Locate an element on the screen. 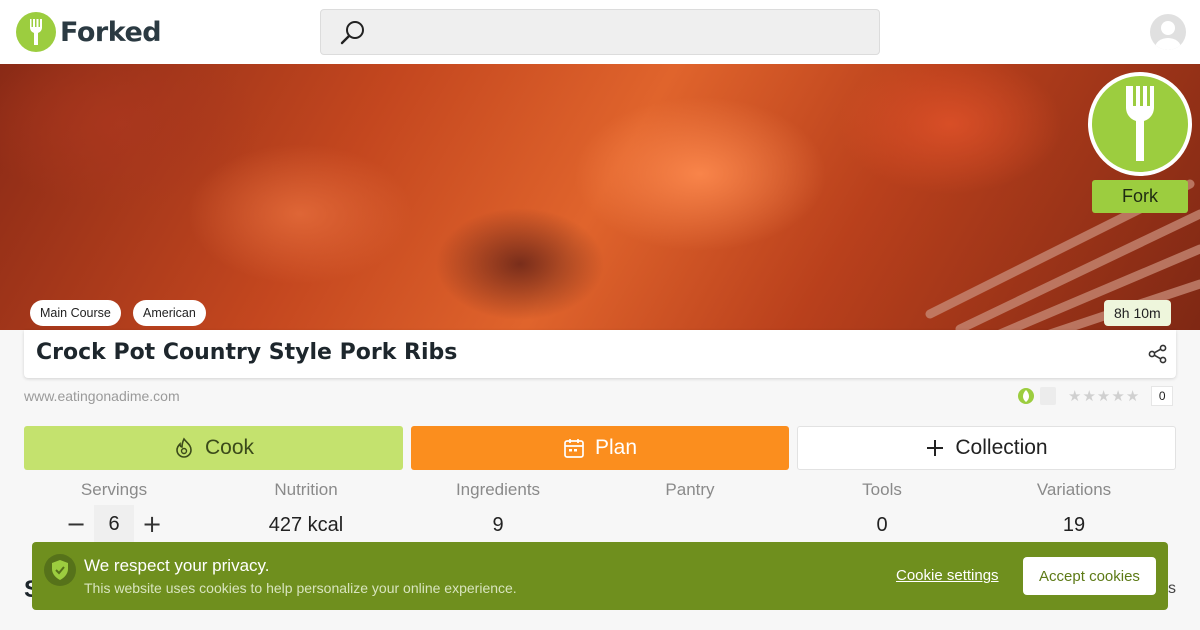  pantry-stat: Pantry is located at coordinates (690, 509).